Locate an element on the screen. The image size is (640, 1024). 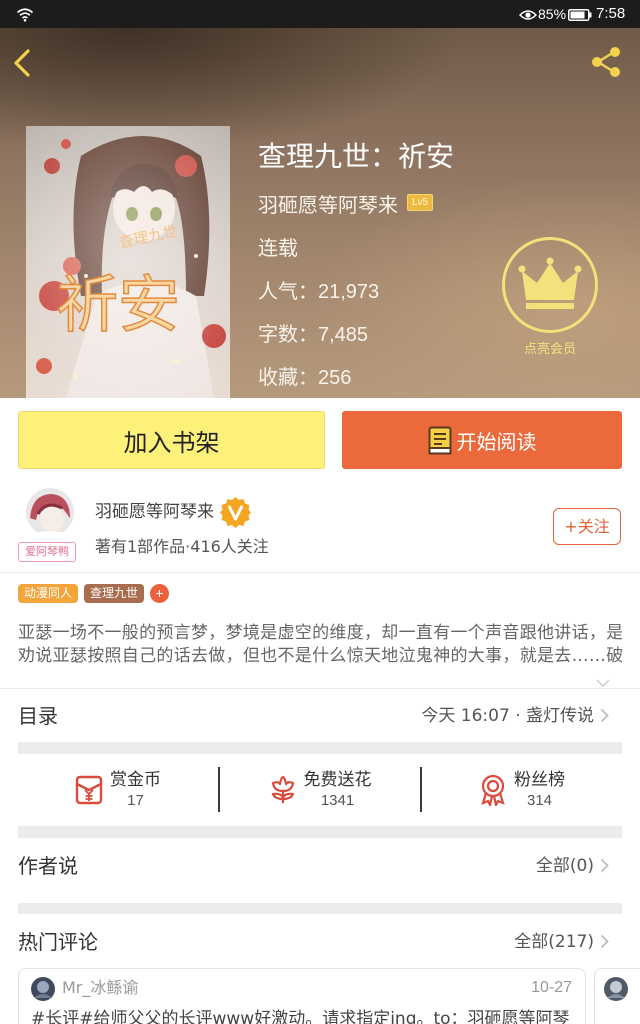
verified-v-badge-icon is located at coordinates (235, 512).